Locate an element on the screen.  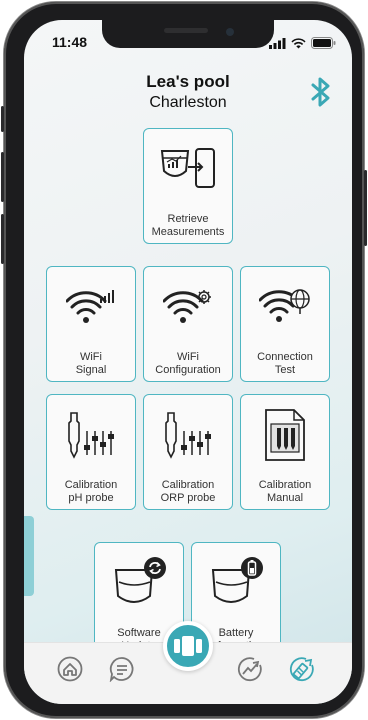
wifi-signal-icon is located at coordinates (91, 307).